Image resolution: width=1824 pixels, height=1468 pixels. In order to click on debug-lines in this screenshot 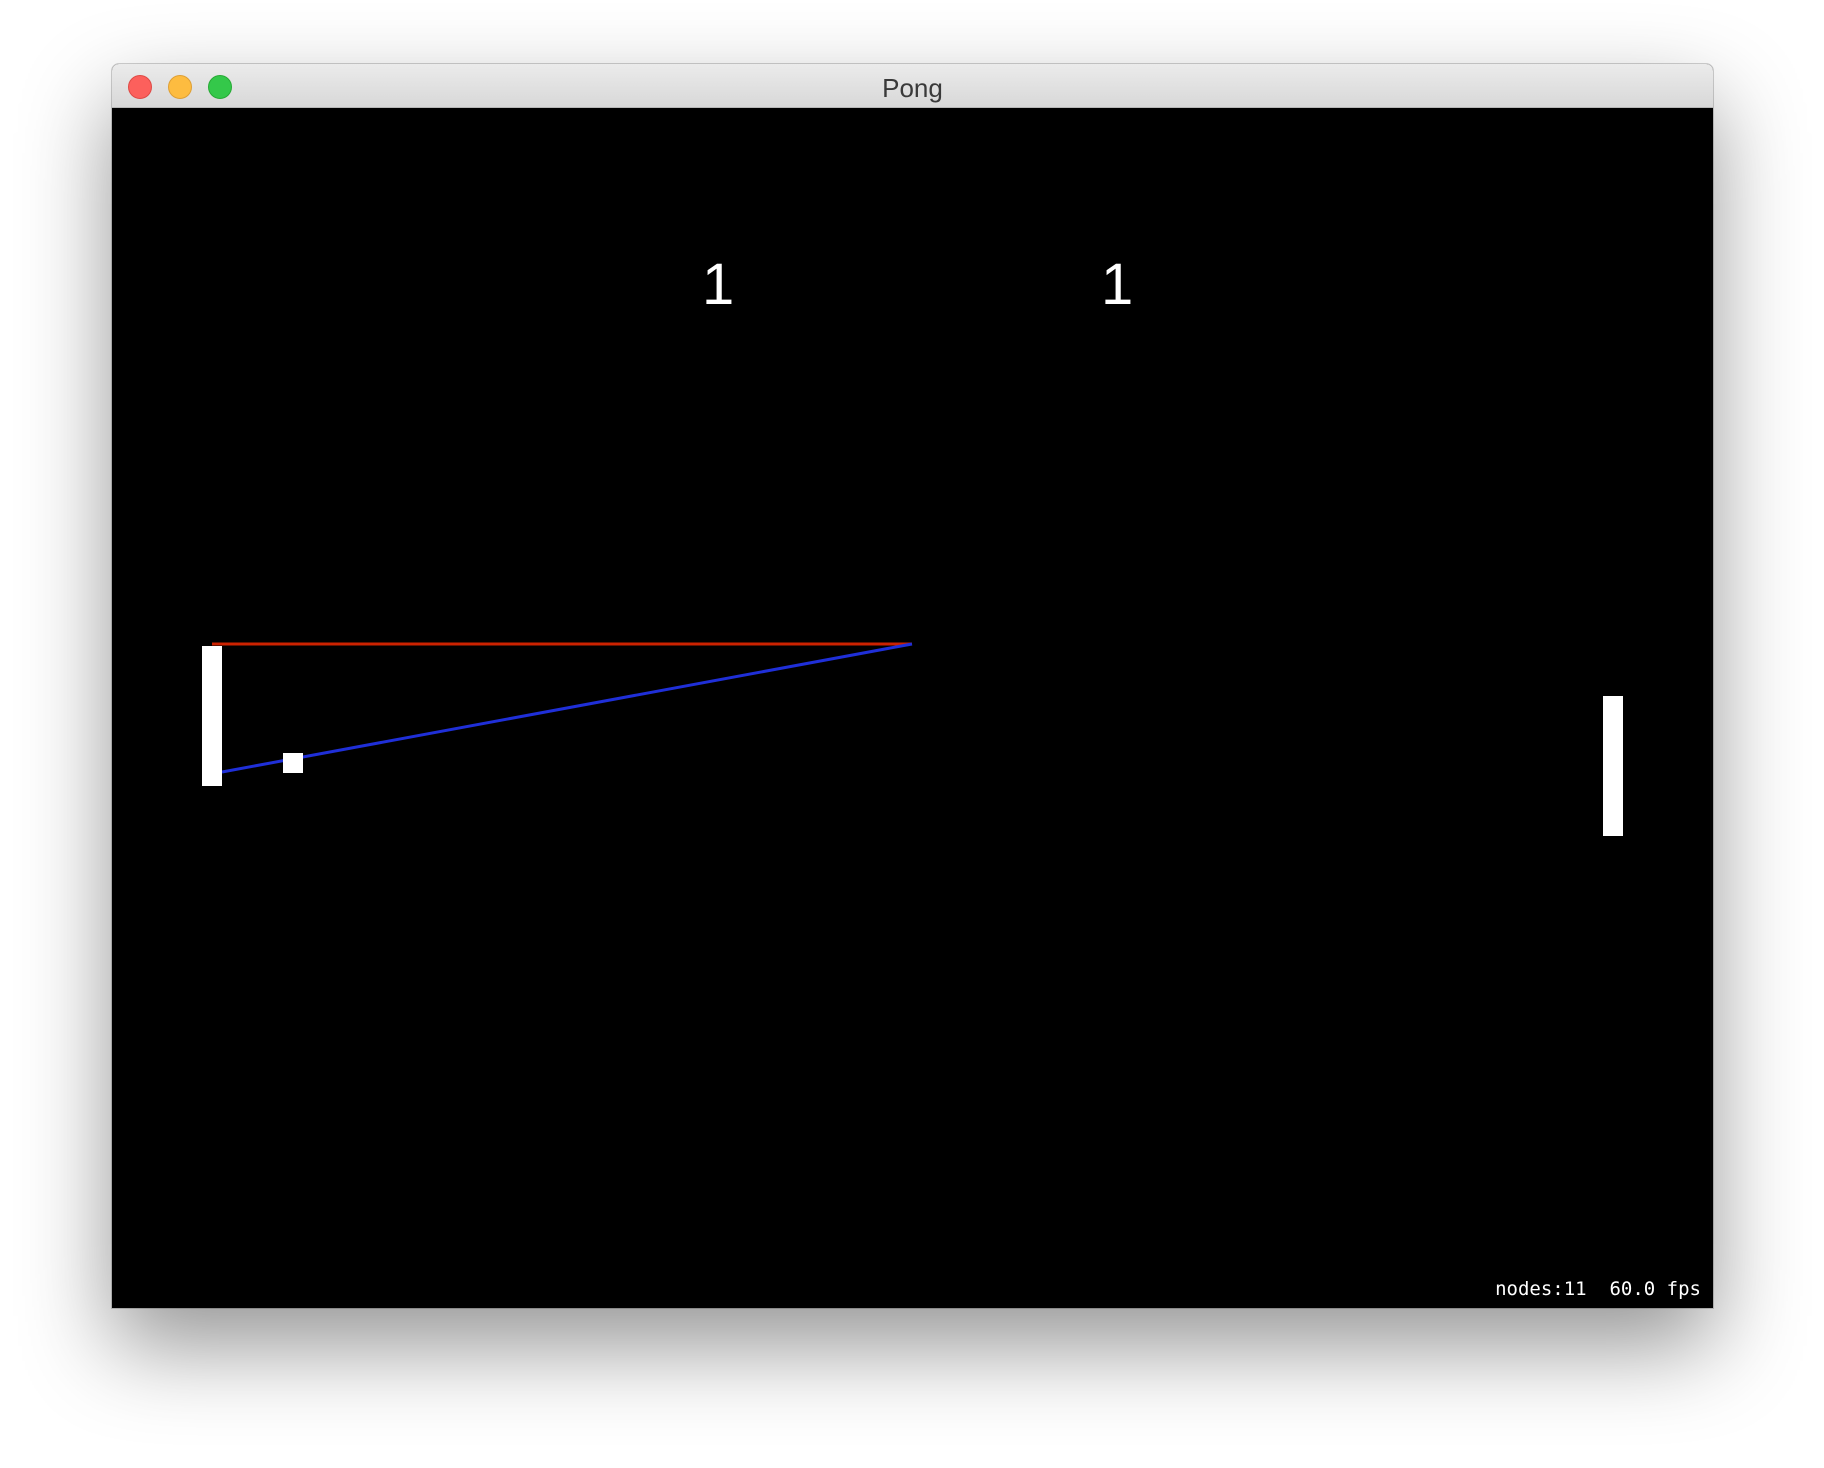, I will do `click(562, 708)`.